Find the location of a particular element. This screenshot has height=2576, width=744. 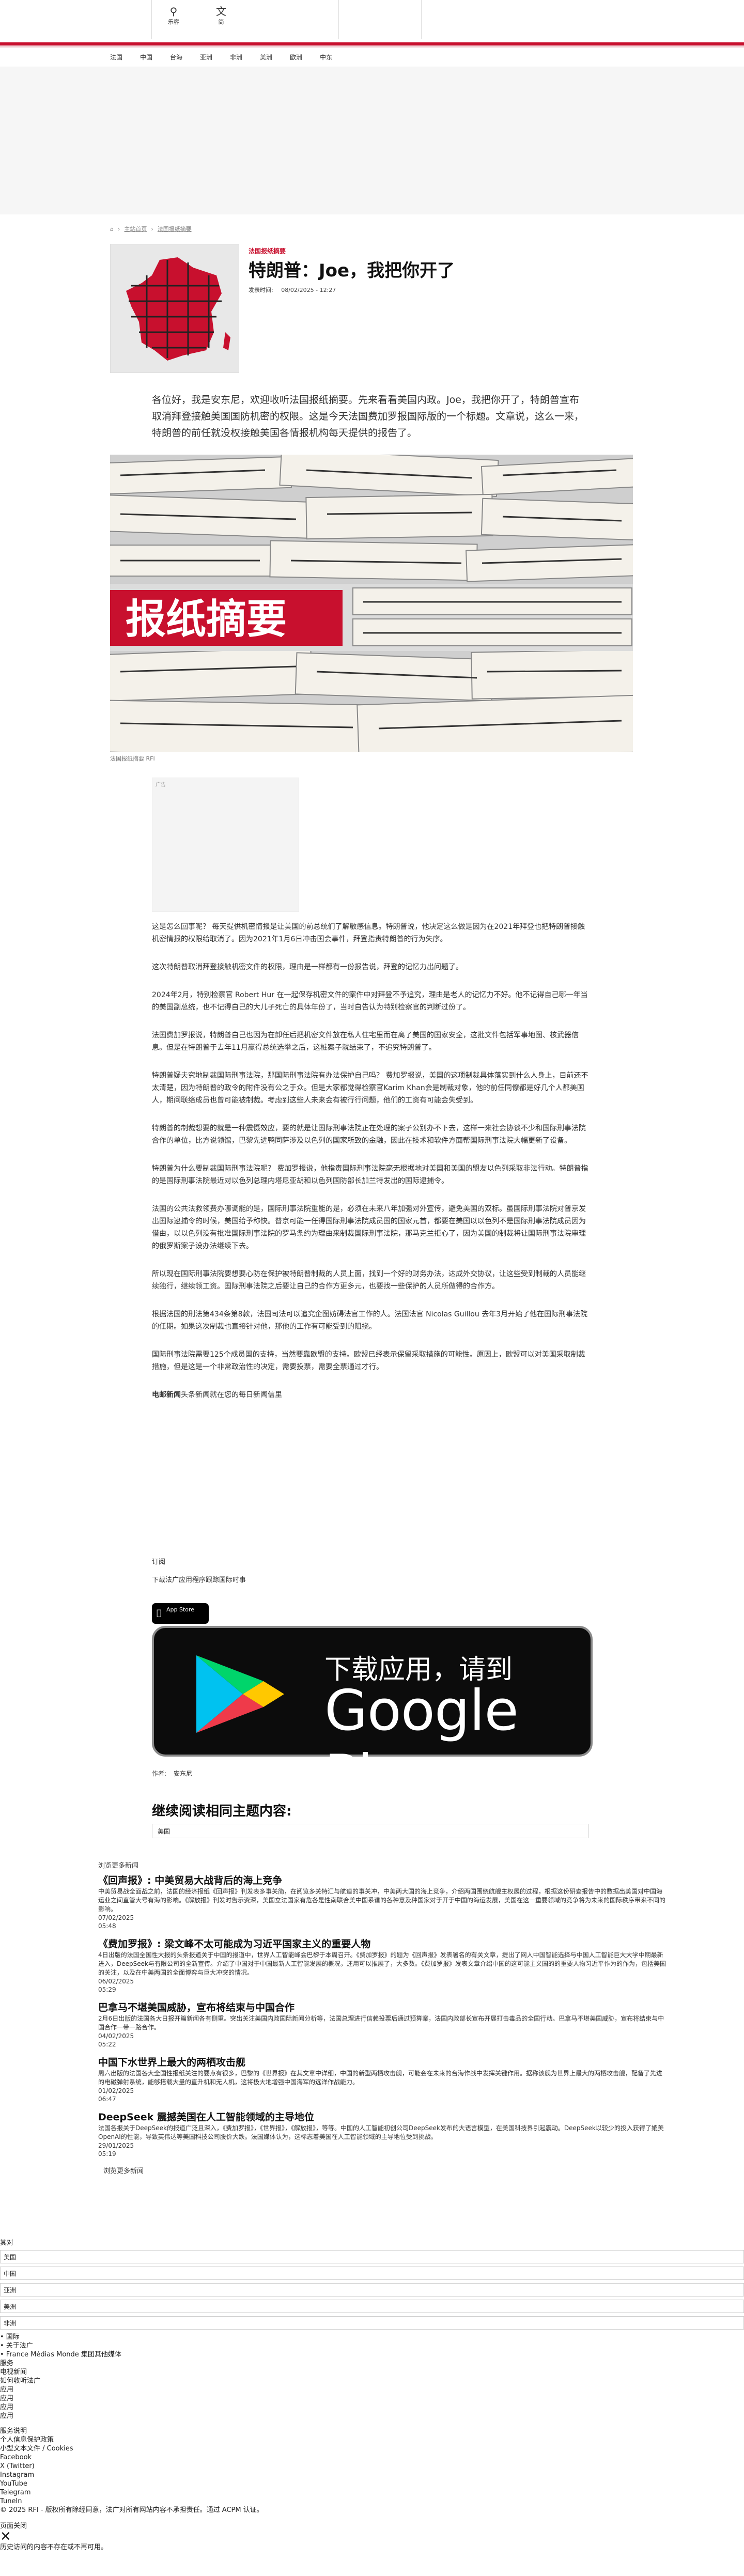

footer-section-row: 非洲 is located at coordinates (372, 2323).